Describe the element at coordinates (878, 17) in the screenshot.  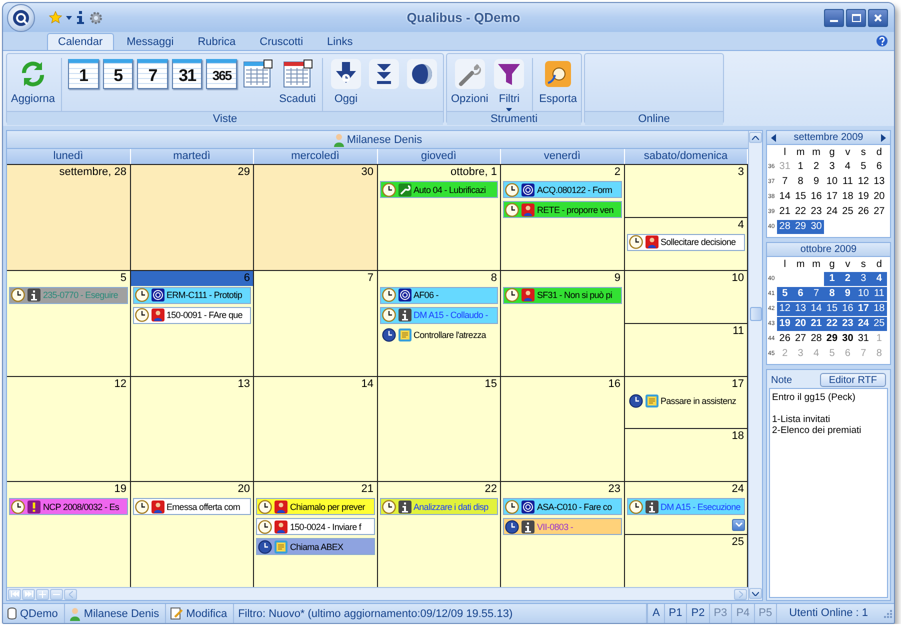
I see `close-button` at that location.